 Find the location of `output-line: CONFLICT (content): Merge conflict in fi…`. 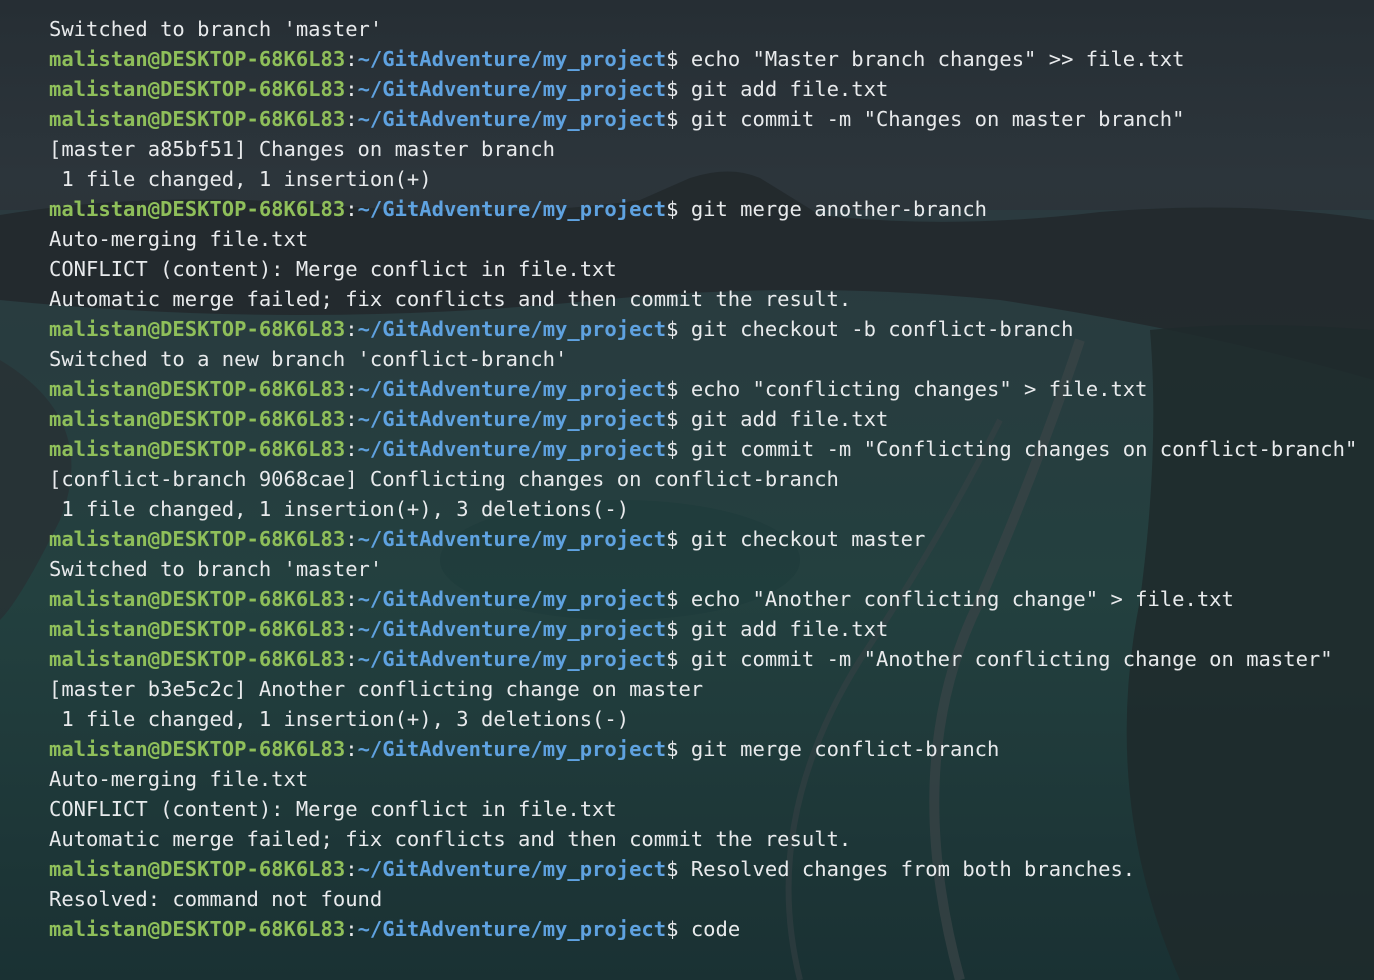

output-line: CONFLICT (content): Merge conflict in fi… is located at coordinates (704, 269).